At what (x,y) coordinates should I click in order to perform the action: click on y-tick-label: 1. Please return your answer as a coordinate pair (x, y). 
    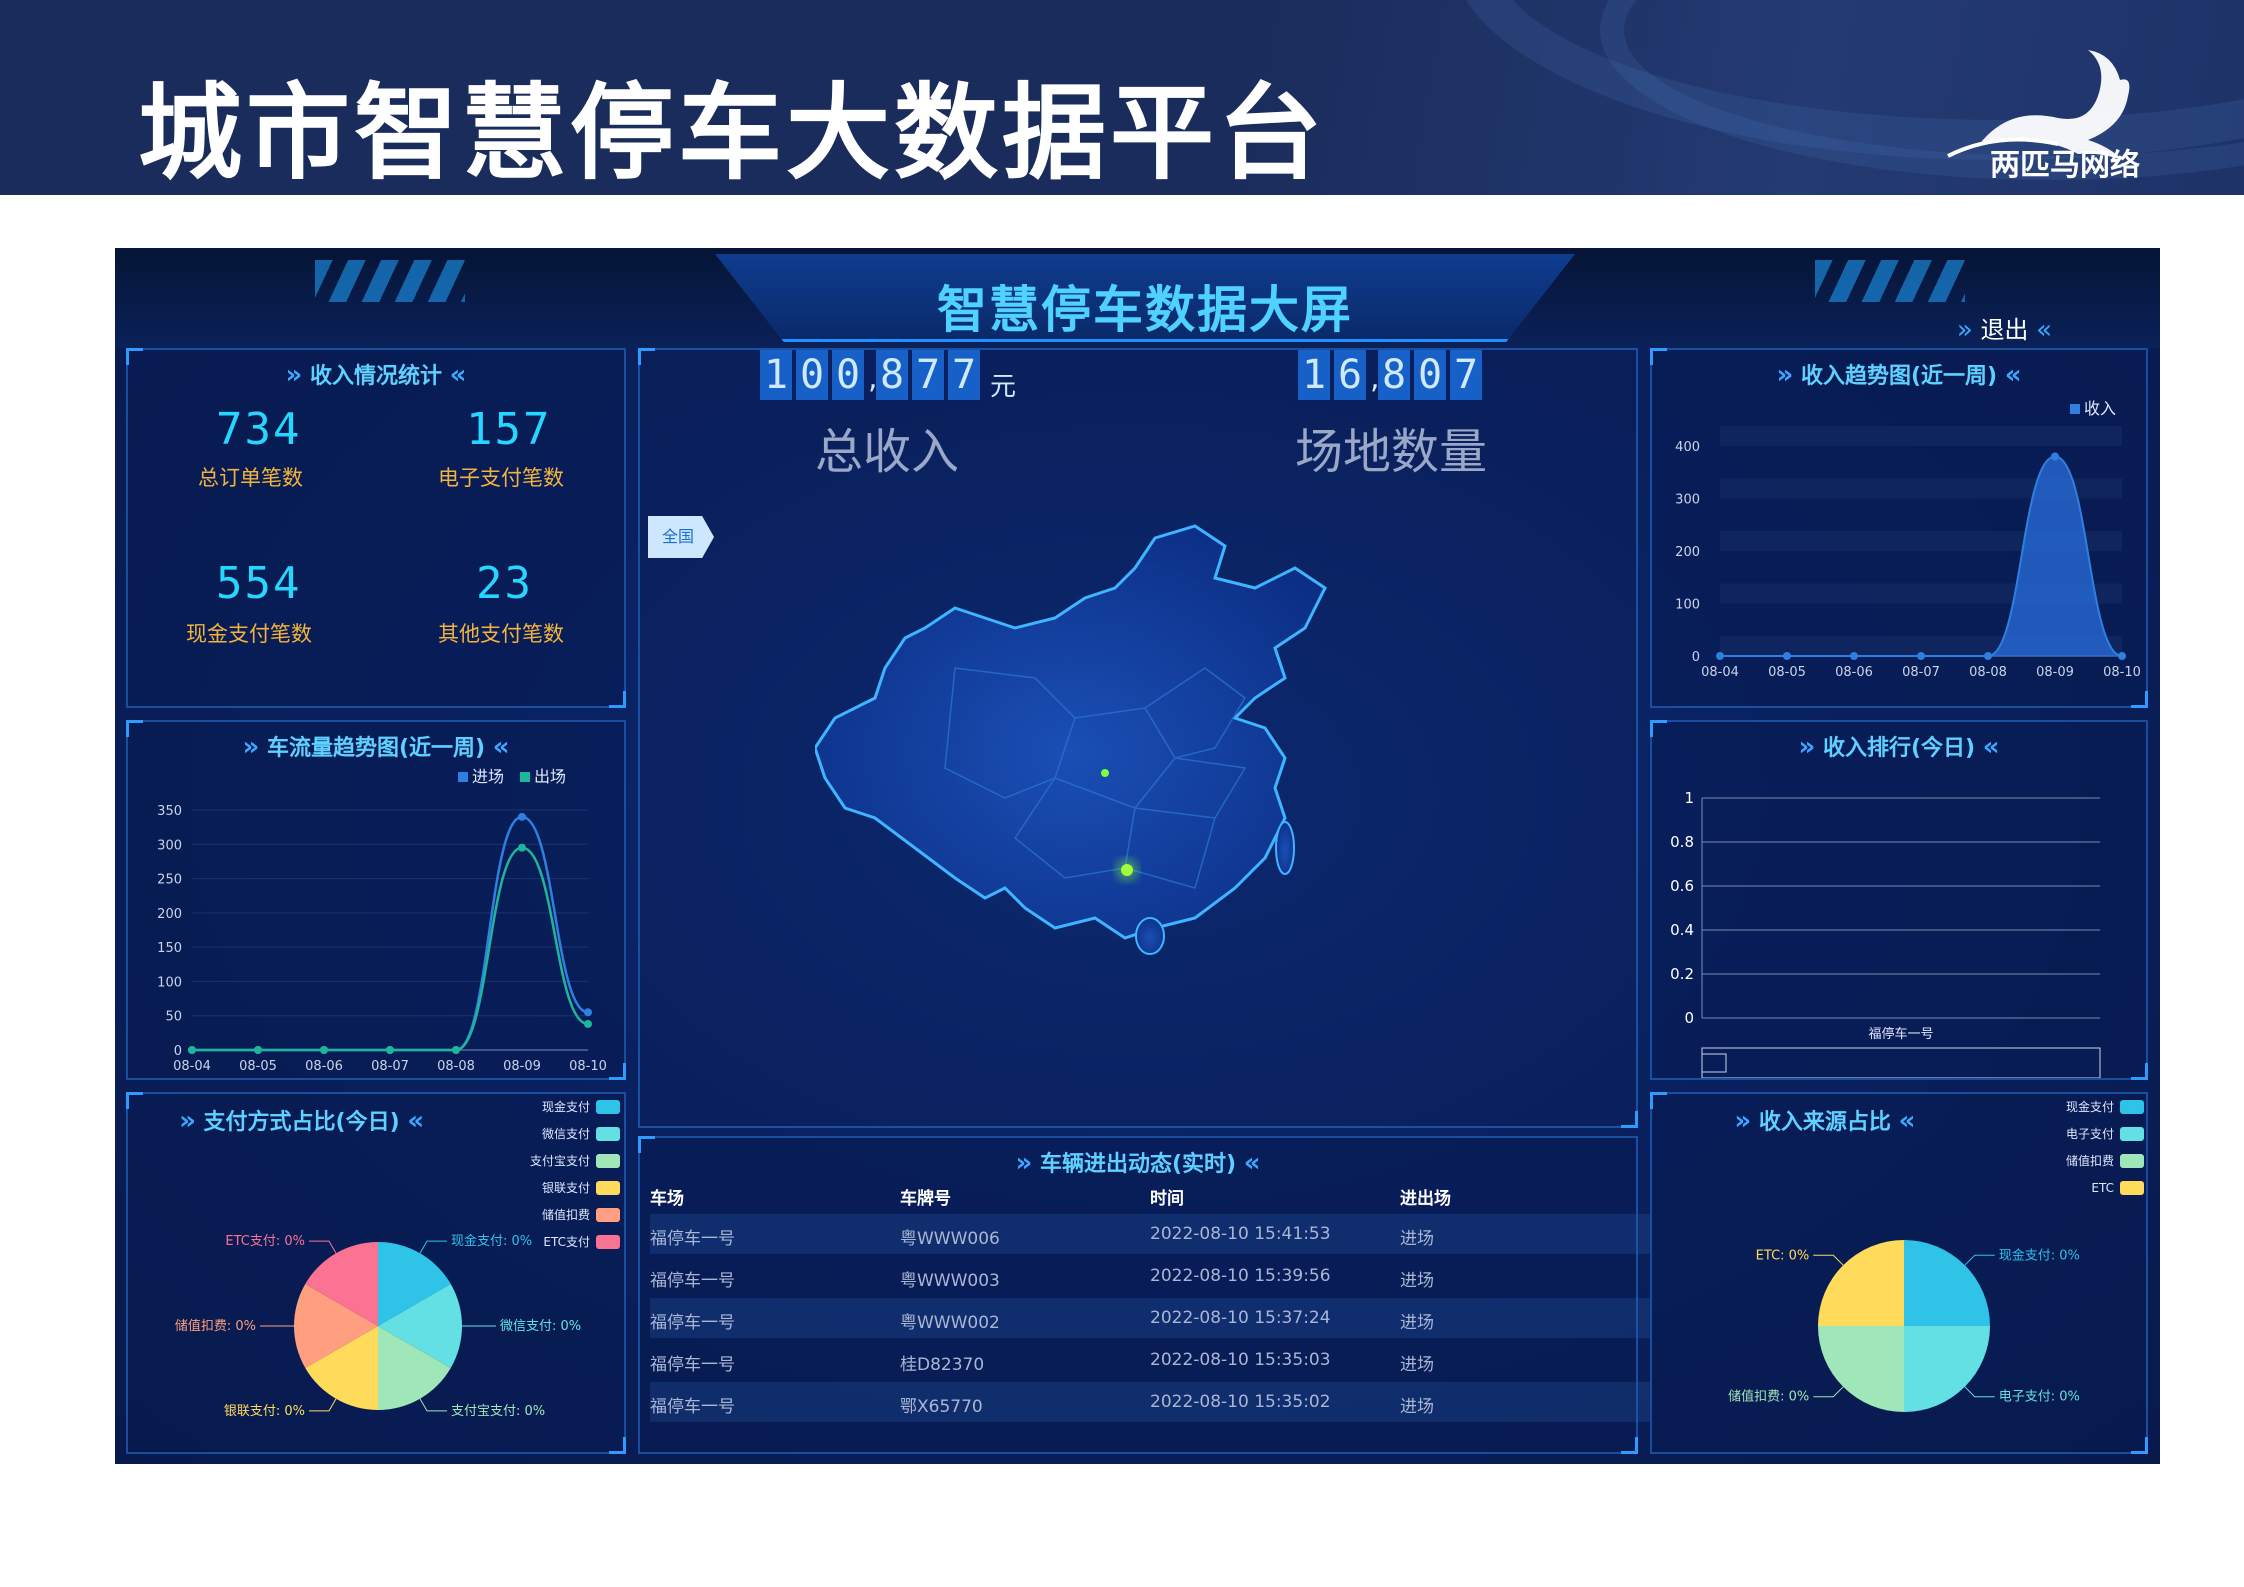
    Looking at the image, I should click on (1689, 798).